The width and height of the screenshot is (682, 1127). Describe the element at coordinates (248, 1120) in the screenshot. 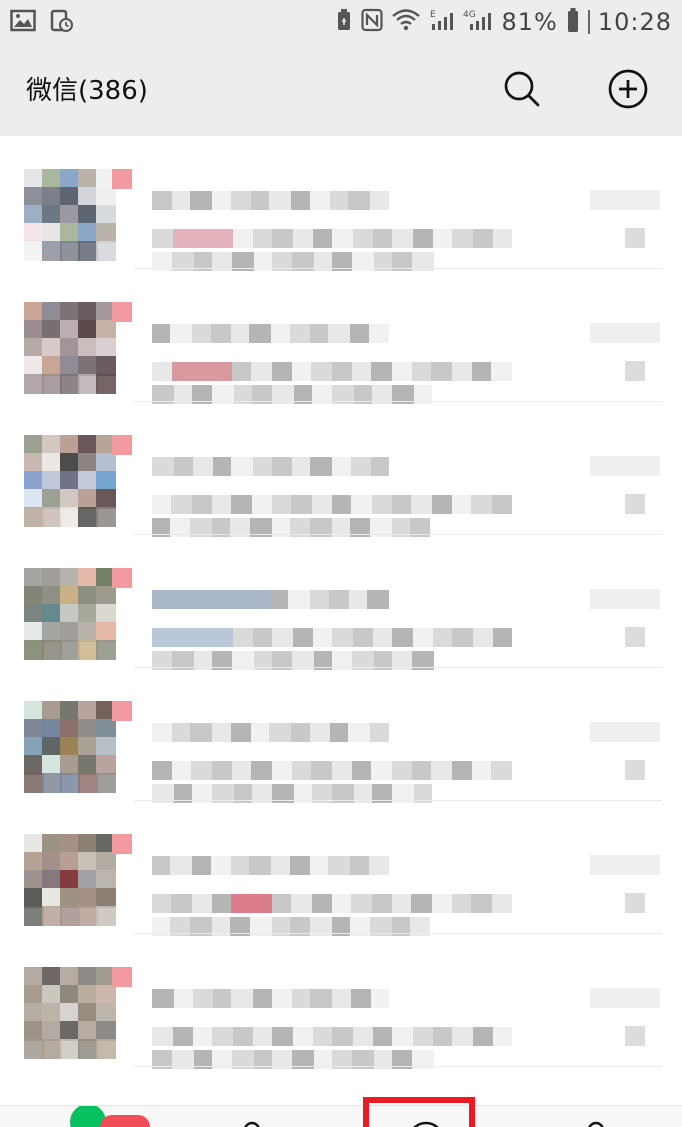

I see `contacts-icon` at that location.